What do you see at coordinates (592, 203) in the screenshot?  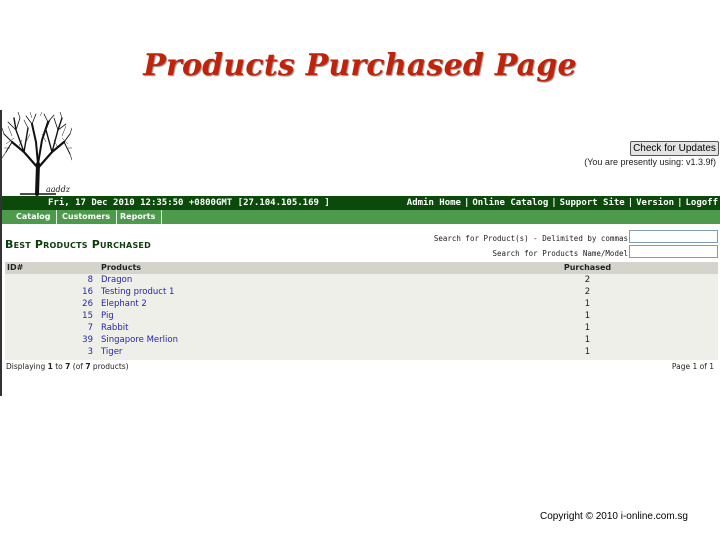 I see `support-site-link: Support Site` at bounding box center [592, 203].